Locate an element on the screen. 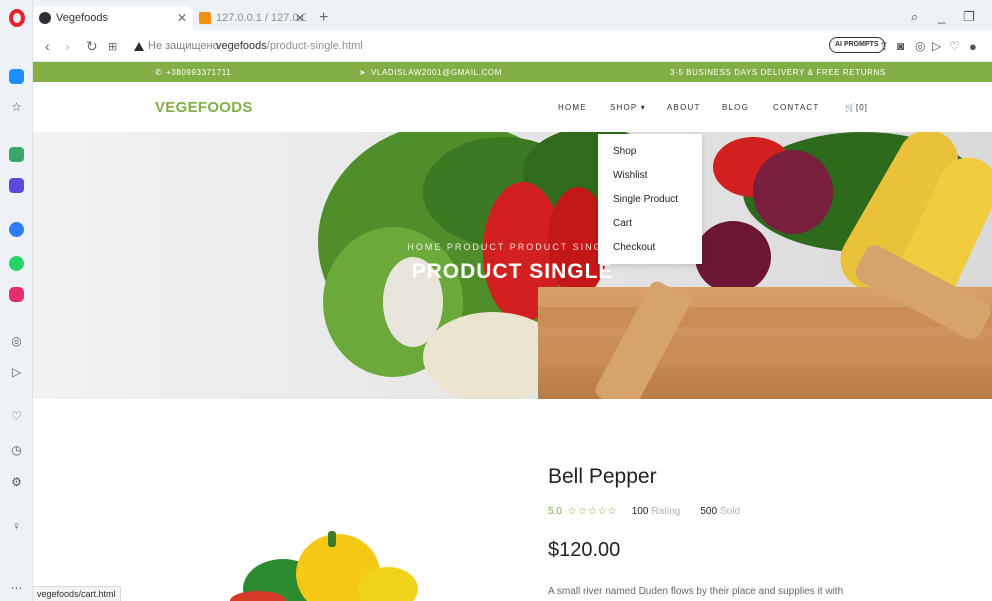  globe-icon is located at coordinates (45, 18).